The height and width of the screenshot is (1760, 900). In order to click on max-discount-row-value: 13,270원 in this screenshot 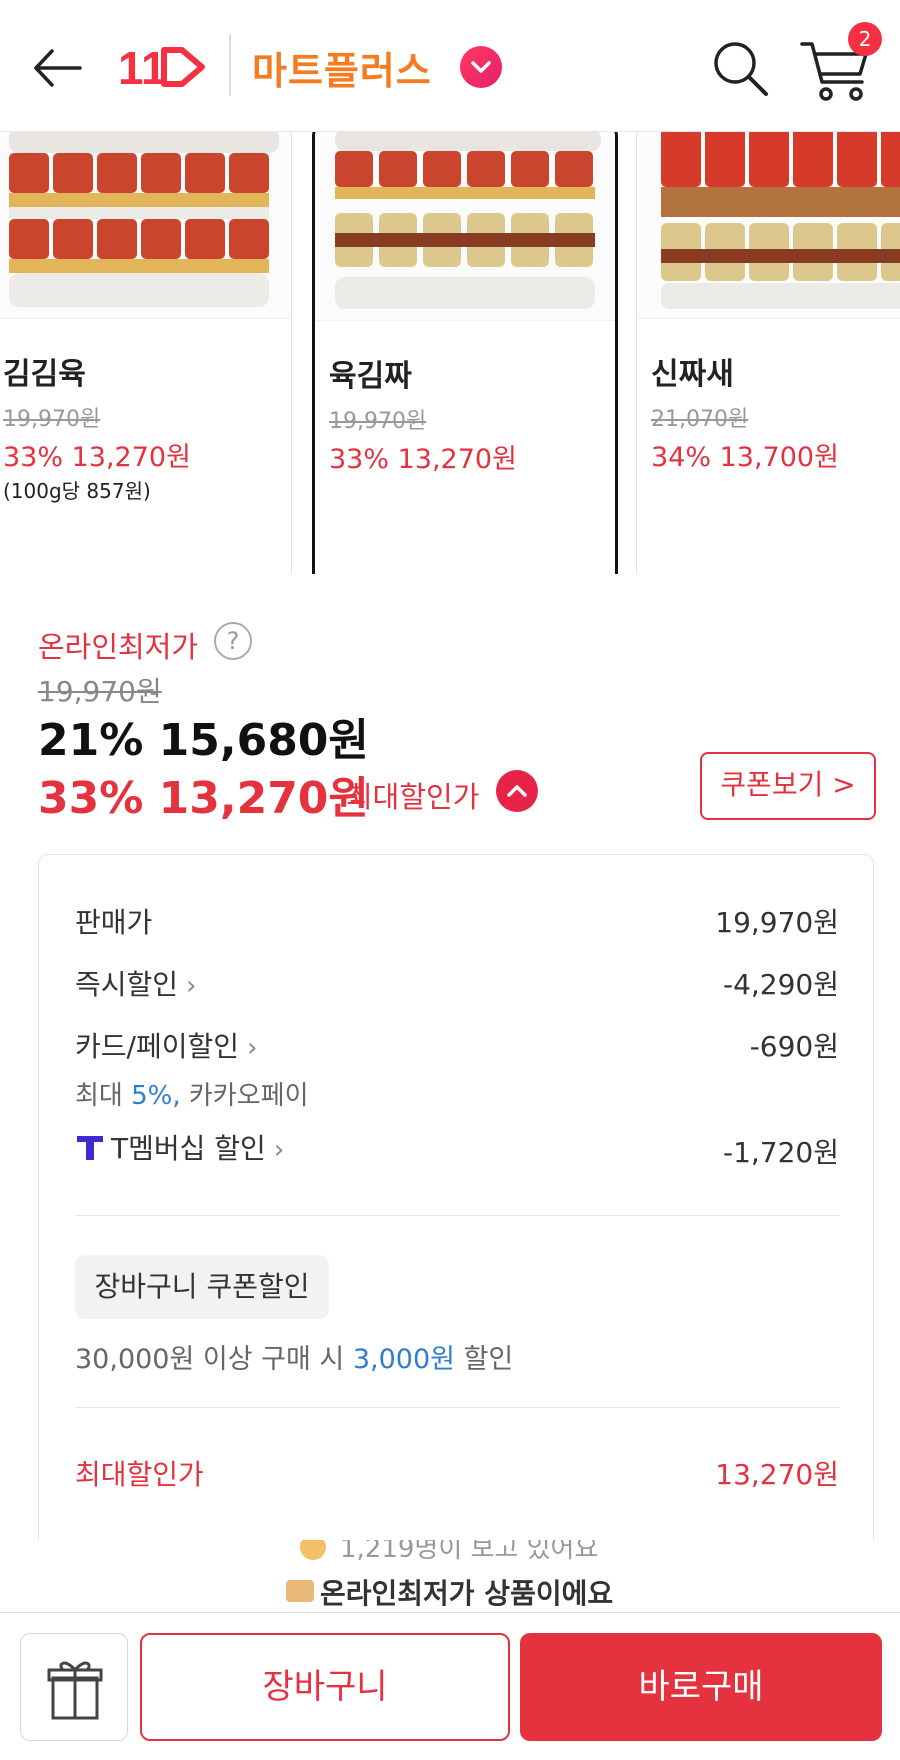, I will do `click(777, 1474)`.